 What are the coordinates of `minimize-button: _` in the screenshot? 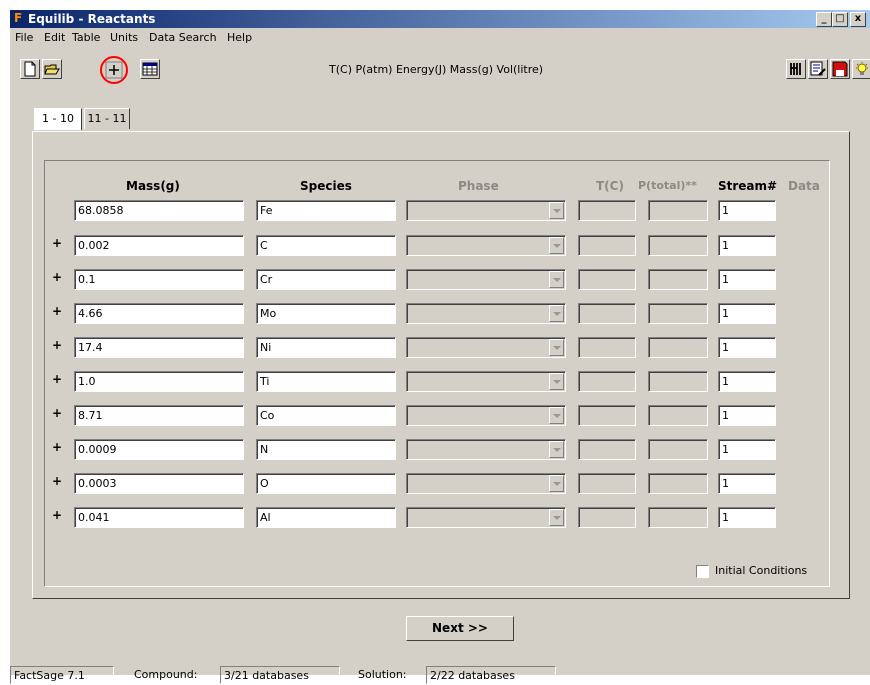 It's located at (824, 19).